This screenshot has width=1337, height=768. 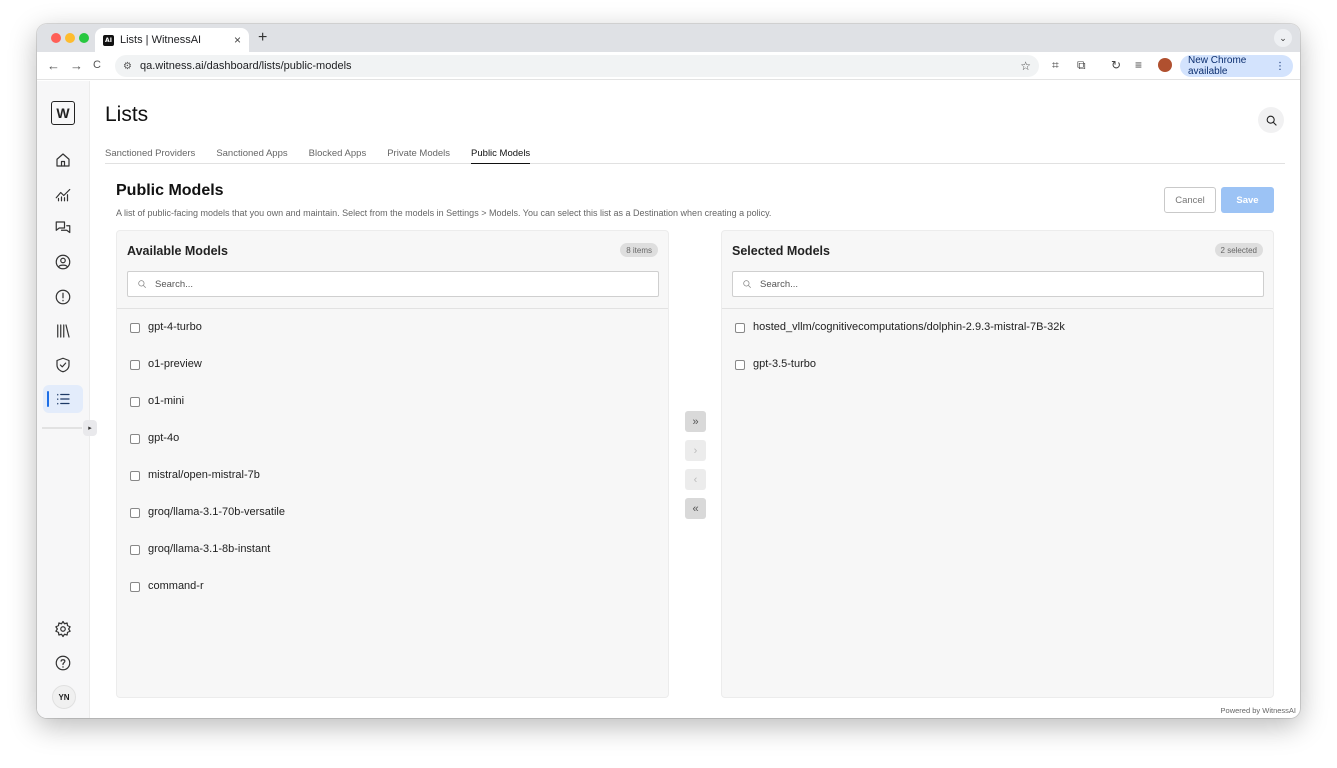 I want to click on app-logo: W, so click(x=63, y=113).